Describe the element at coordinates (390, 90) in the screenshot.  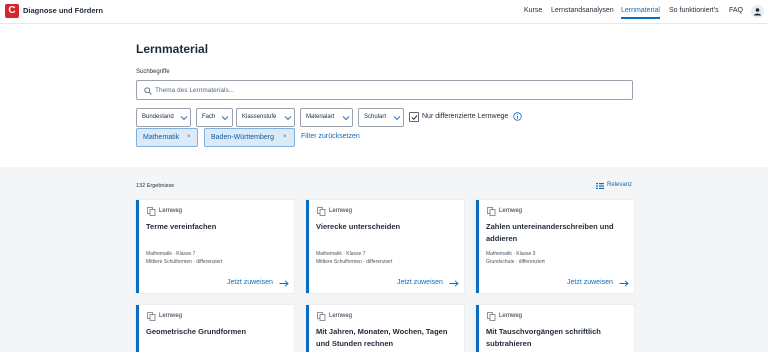
I see `search-input` at that location.